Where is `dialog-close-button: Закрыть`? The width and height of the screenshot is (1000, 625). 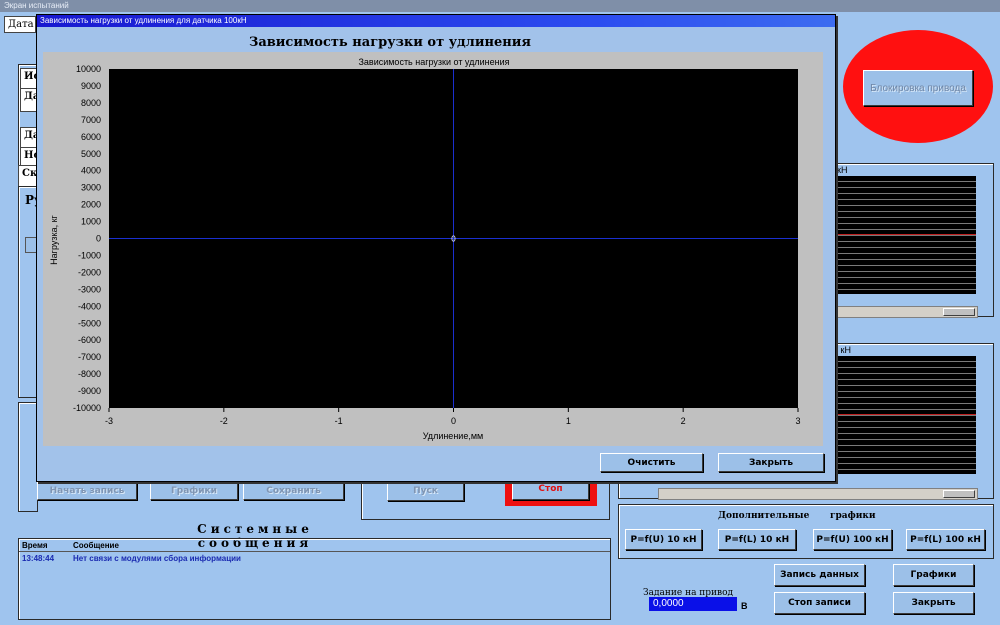
dialog-close-button: Закрыть is located at coordinates (771, 462).